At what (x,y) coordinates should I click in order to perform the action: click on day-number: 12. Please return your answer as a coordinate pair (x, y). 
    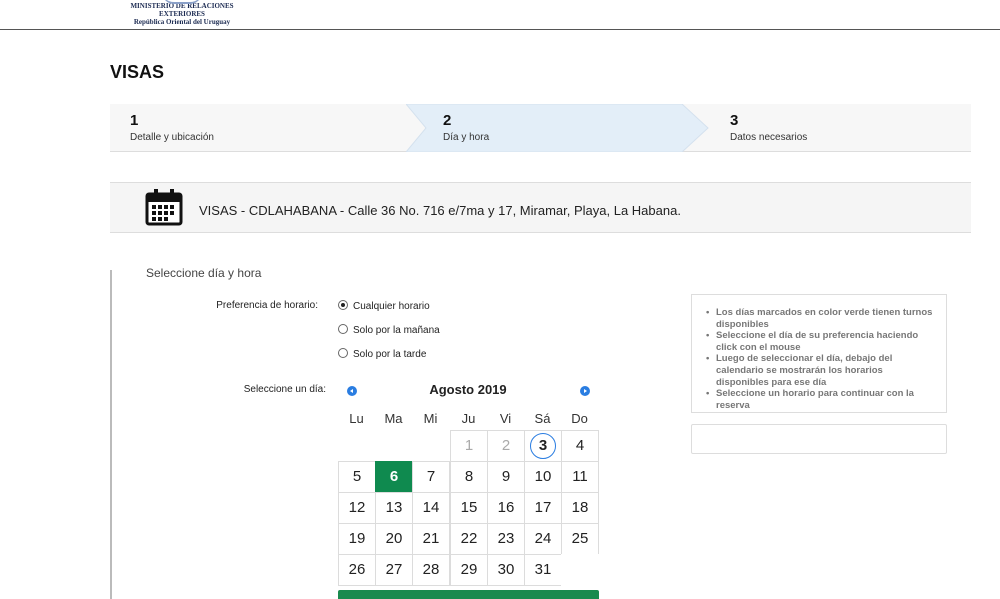
    Looking at the image, I should click on (357, 507).